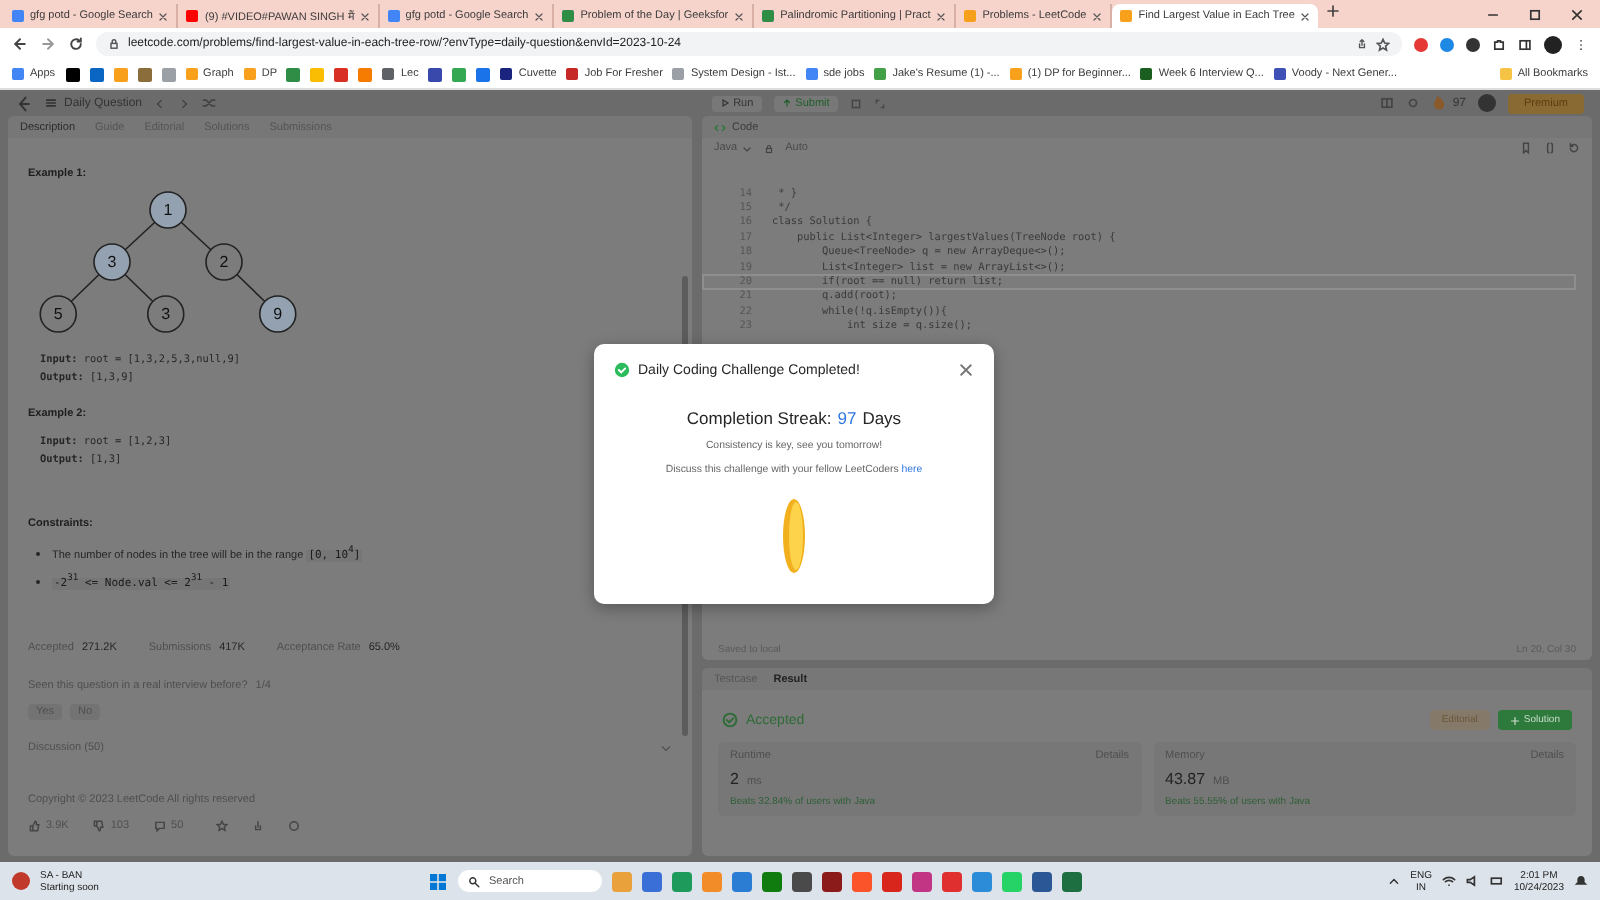  Describe the element at coordinates (168, 210) in the screenshot. I see `tree-node: 1` at that location.